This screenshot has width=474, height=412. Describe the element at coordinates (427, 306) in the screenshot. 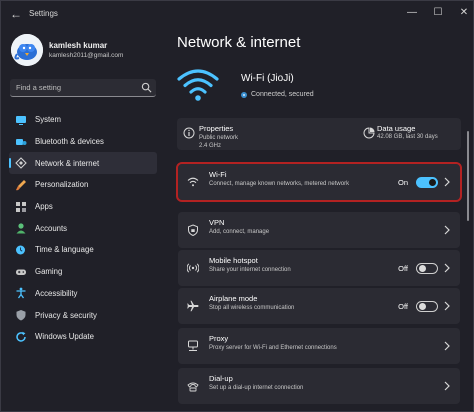

I see `airplane-mode-toggle` at that location.